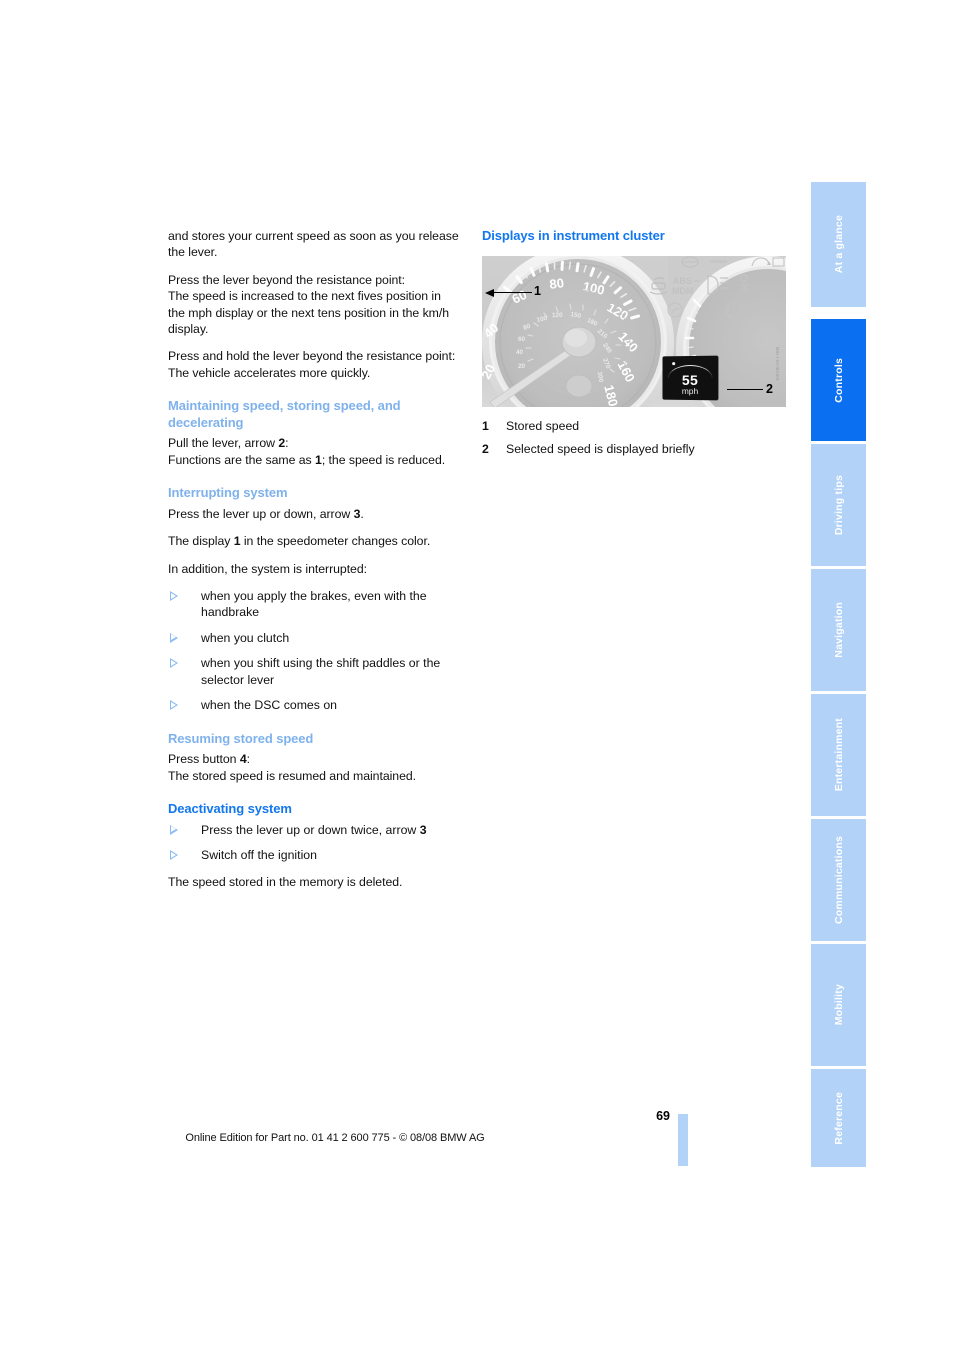  What do you see at coordinates (769, 388) in the screenshot?
I see `callout-2-label: 2` at bounding box center [769, 388].